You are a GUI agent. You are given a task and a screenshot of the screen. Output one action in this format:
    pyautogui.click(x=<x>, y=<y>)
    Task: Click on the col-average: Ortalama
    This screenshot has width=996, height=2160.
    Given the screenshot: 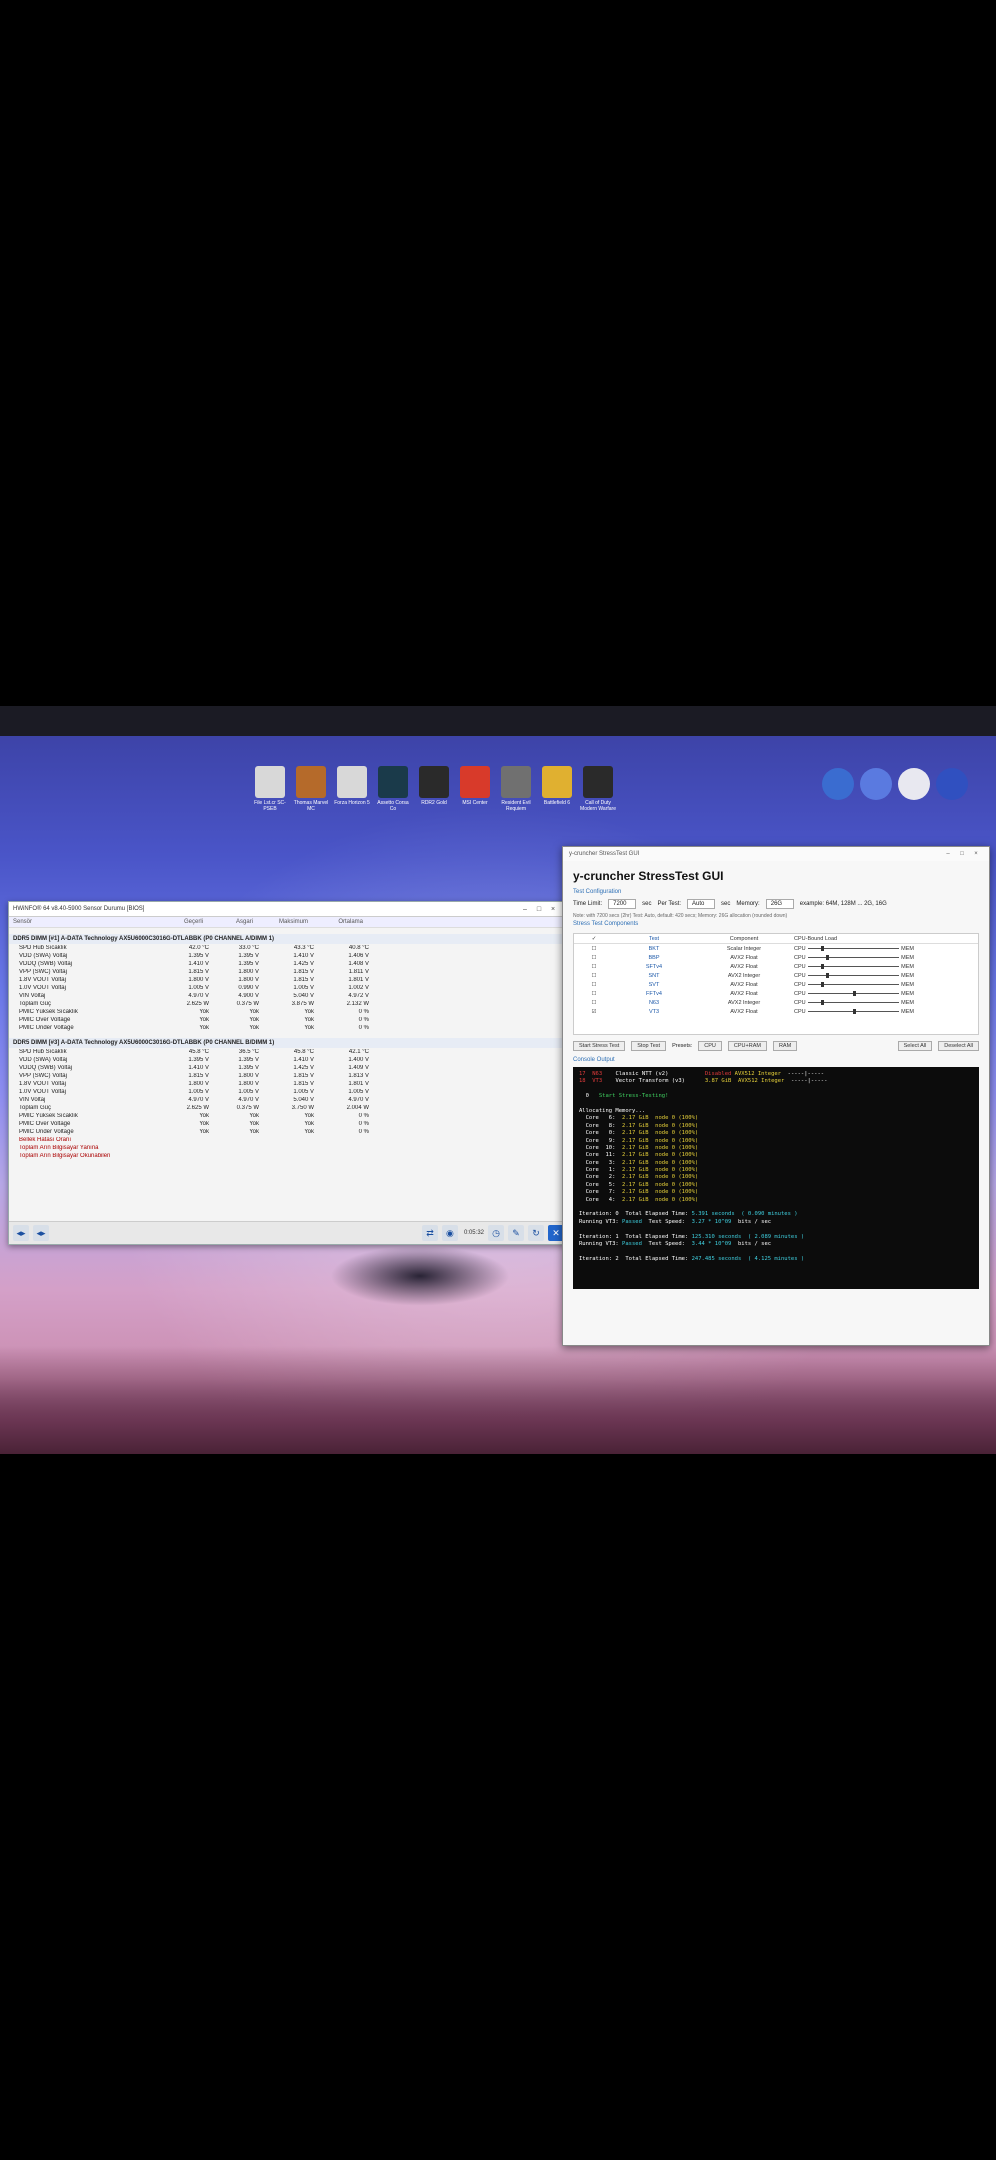 What is the action you would take?
    pyautogui.click(x=335, y=922)
    